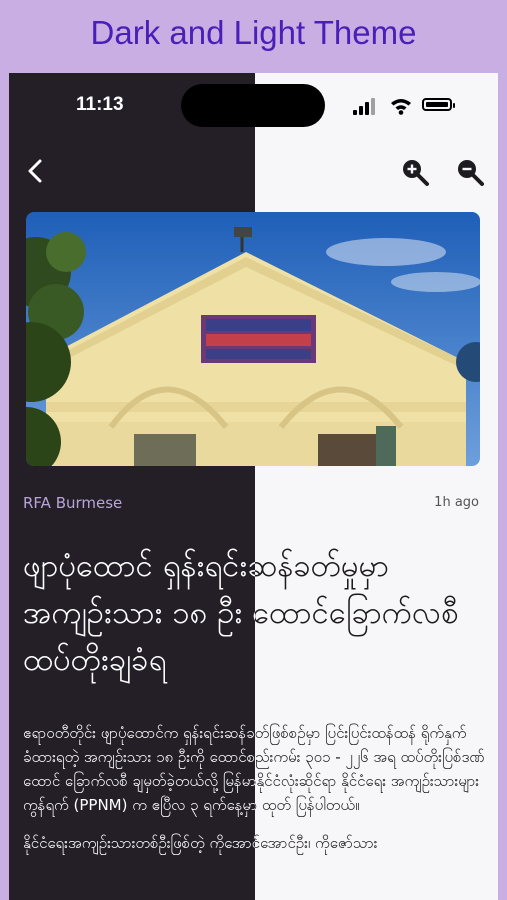 Image resolution: width=507 pixels, height=900 pixels. What do you see at coordinates (456, 502) in the screenshot?
I see `article-time-ago-light: 1h ago` at bounding box center [456, 502].